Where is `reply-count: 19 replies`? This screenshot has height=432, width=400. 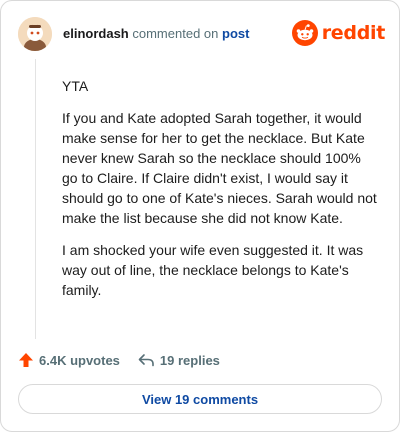
reply-count: 19 replies is located at coordinates (189, 360).